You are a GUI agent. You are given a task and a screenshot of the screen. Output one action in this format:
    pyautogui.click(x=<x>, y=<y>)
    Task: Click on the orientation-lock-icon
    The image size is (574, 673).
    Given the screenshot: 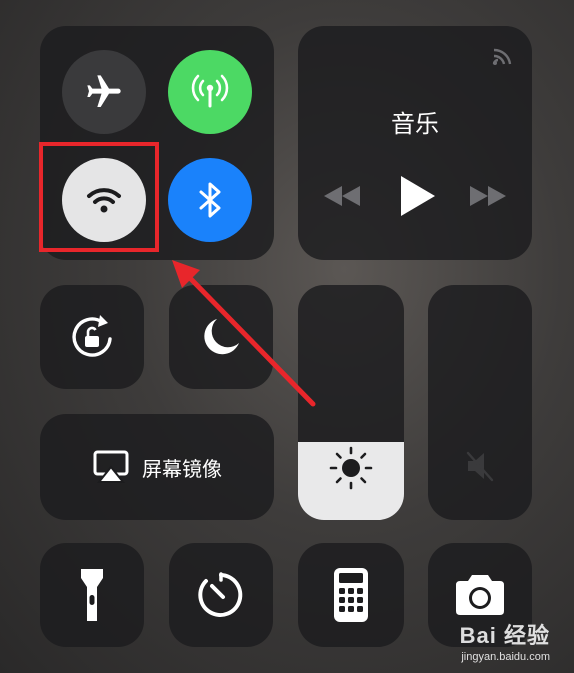 What is the action you would take?
    pyautogui.click(x=92, y=336)
    